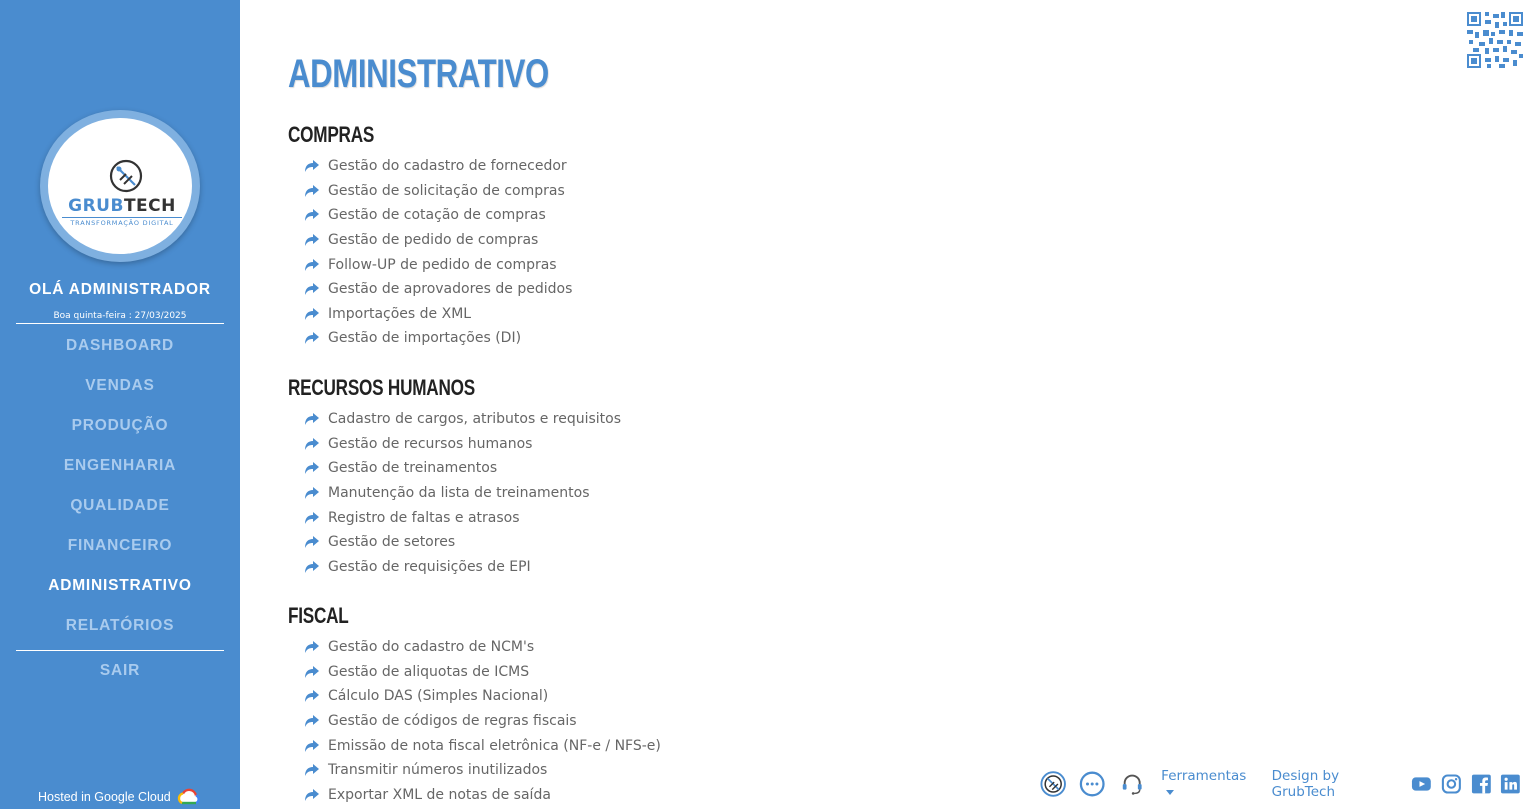 This screenshot has height=809, width=1531. I want to click on list-item-label: Gestão de aliquotas de ICMS, so click(429, 671).